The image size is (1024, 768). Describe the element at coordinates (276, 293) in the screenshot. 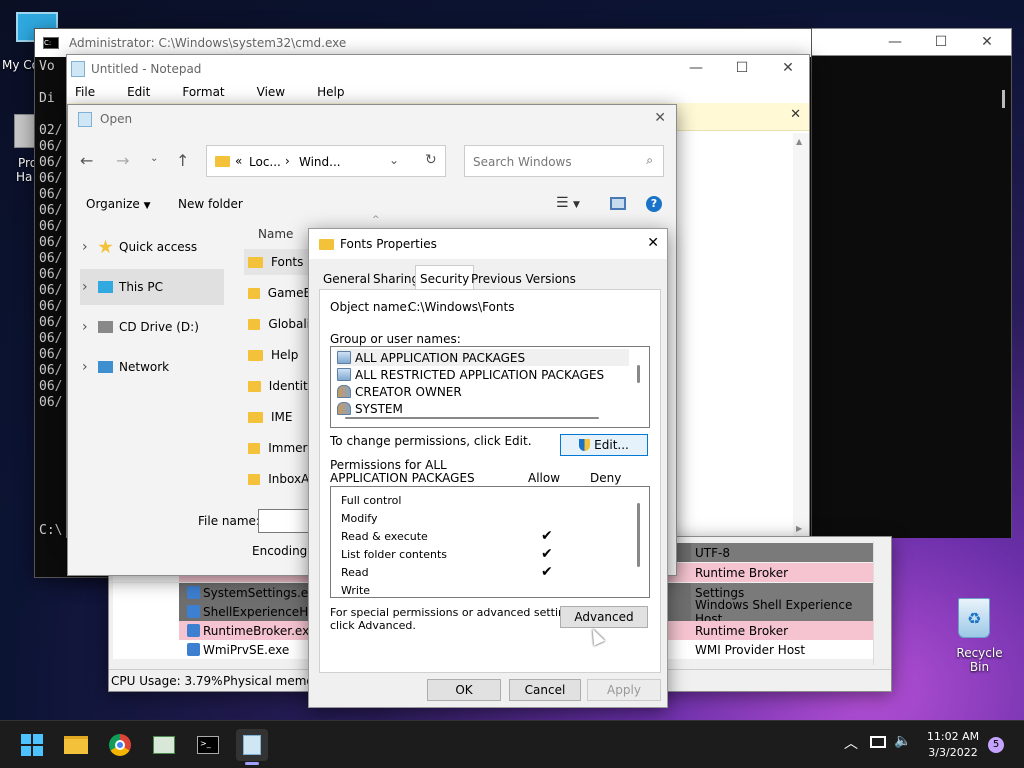

I see `list-item: GameBa` at that location.